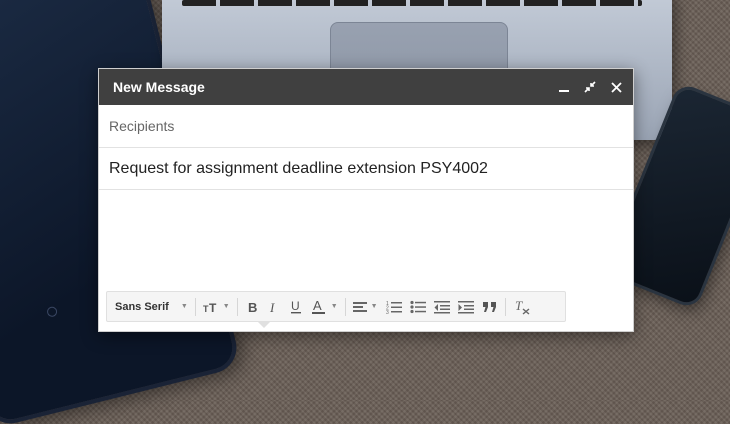 Image resolution: width=730 pixels, height=424 pixels. What do you see at coordinates (366, 126) in the screenshot?
I see `recipients-field: Recipients` at bounding box center [366, 126].